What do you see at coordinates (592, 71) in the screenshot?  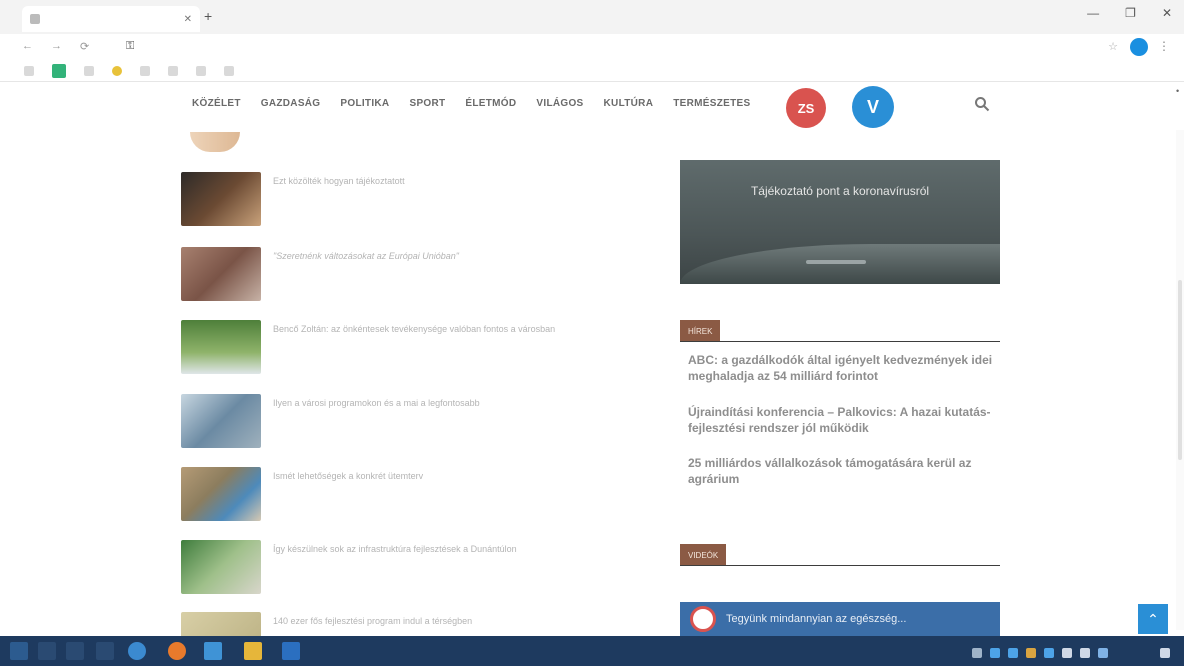 I see `bookmarks-bar` at bounding box center [592, 71].